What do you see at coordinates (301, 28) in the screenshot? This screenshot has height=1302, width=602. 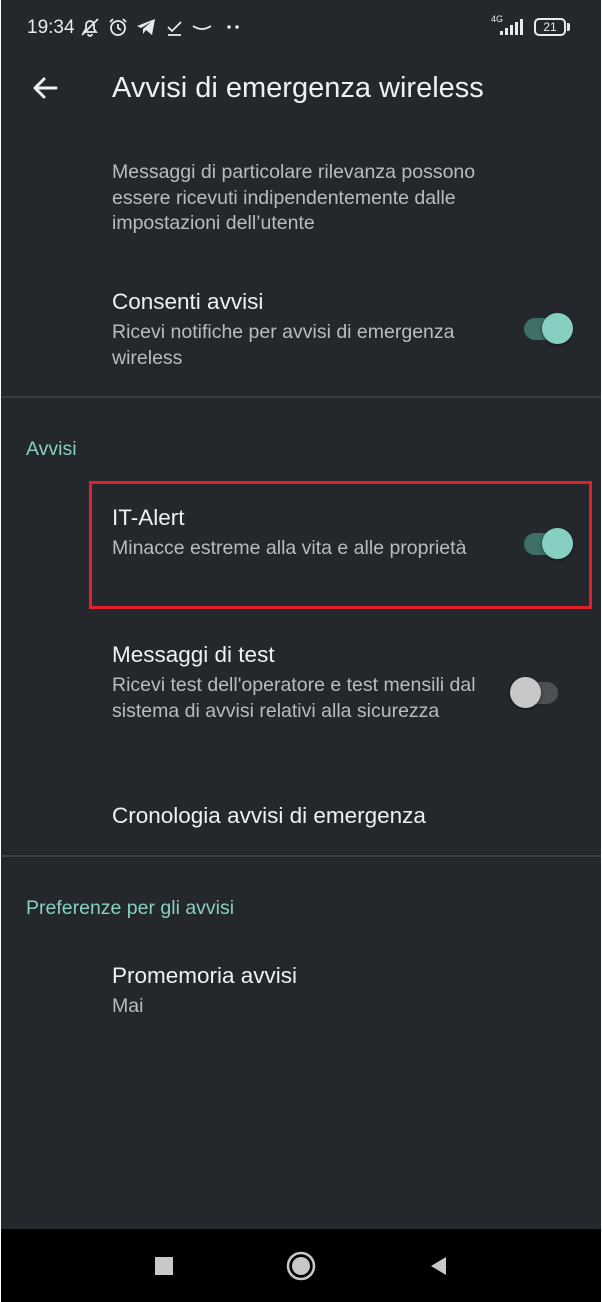 I see `status-bar: 19:34 4G 21` at bounding box center [301, 28].